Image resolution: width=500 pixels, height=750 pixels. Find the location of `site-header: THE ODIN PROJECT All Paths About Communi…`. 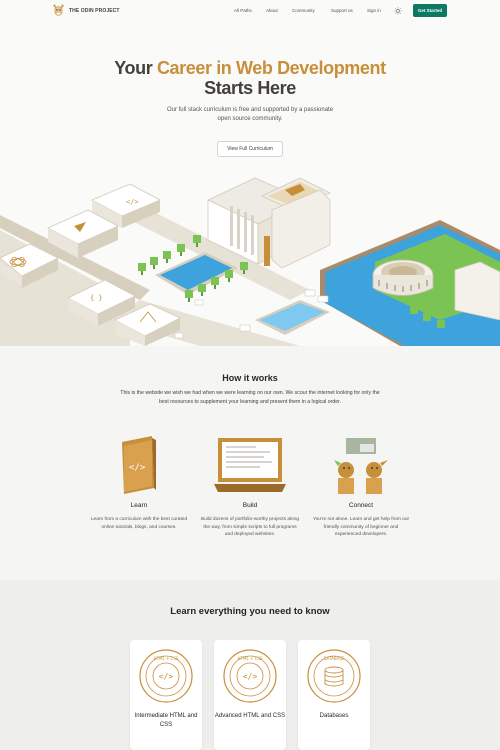

site-header: THE ODIN PROJECT All Paths About Communi… is located at coordinates (250, 11).